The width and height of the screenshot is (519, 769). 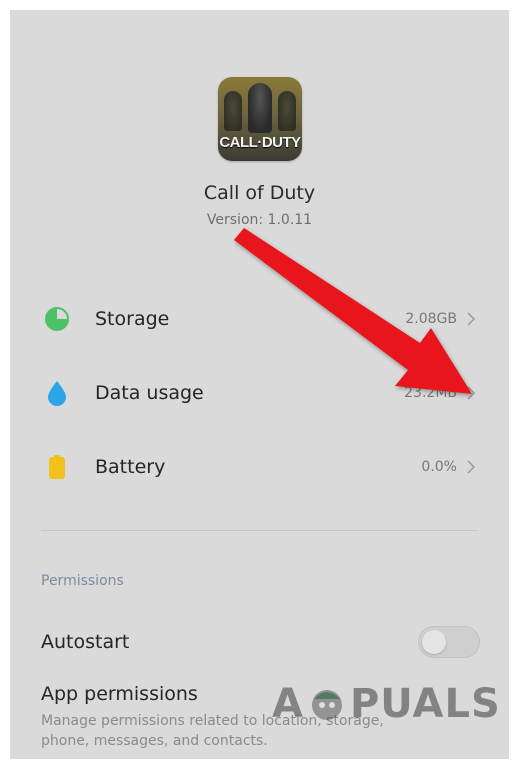 What do you see at coordinates (259, 467) in the screenshot?
I see `battery-row: Battery 0.0%` at bounding box center [259, 467].